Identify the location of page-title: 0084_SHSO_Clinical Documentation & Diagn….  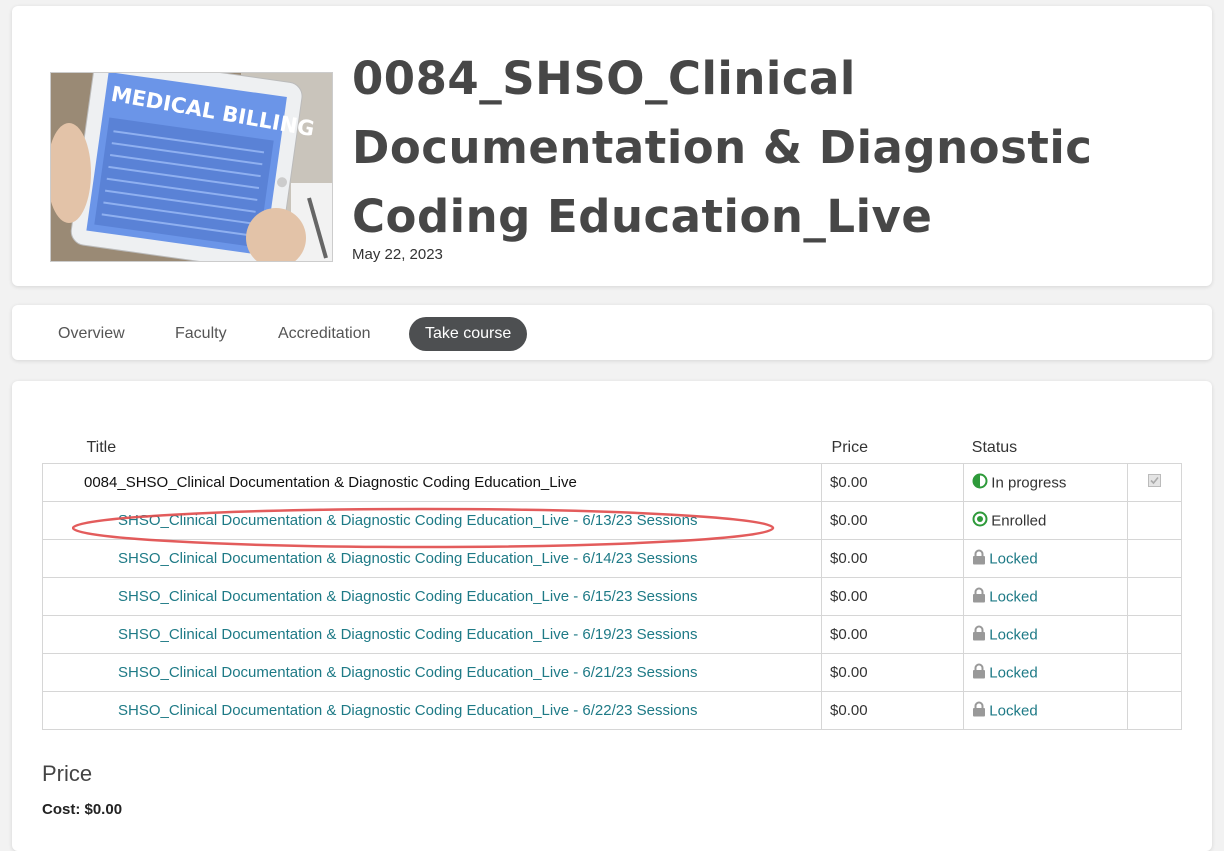
(722, 147).